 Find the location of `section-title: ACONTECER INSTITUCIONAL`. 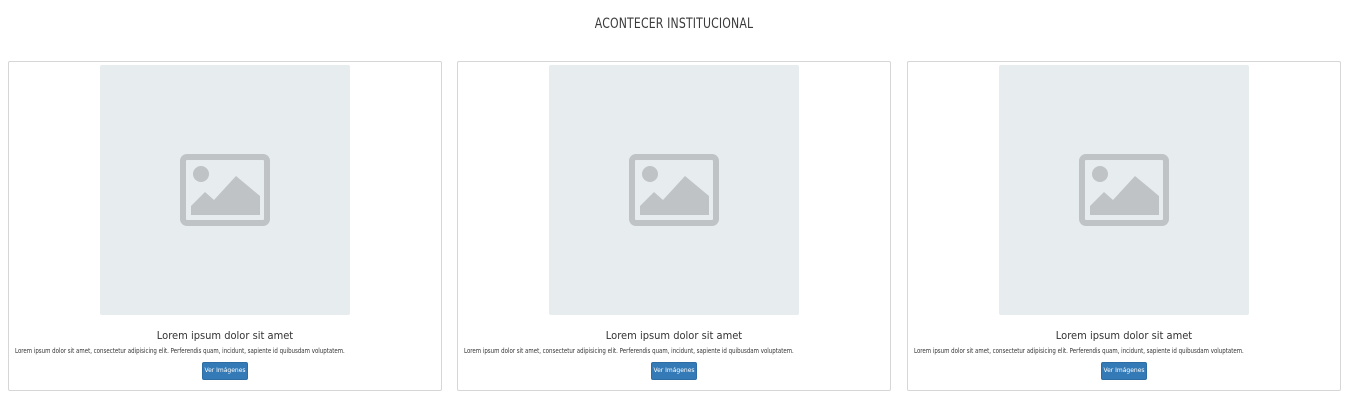

section-title: ACONTECER INSTITUCIONAL is located at coordinates (674, 24).